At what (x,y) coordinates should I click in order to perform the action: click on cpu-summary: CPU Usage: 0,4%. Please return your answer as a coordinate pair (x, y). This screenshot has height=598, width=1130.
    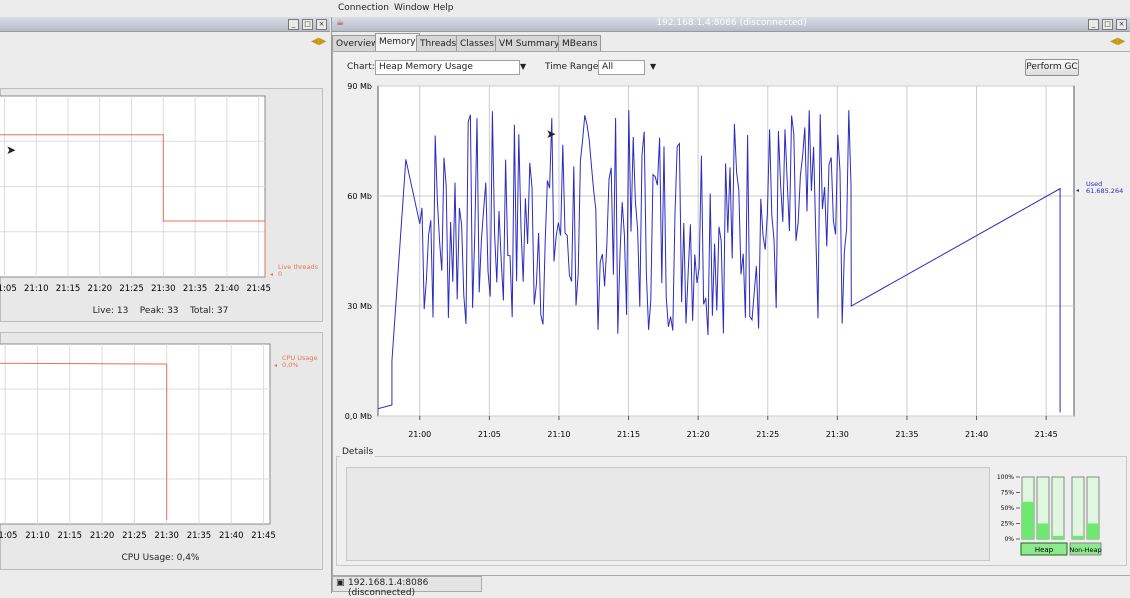
    Looking at the image, I should click on (160, 558).